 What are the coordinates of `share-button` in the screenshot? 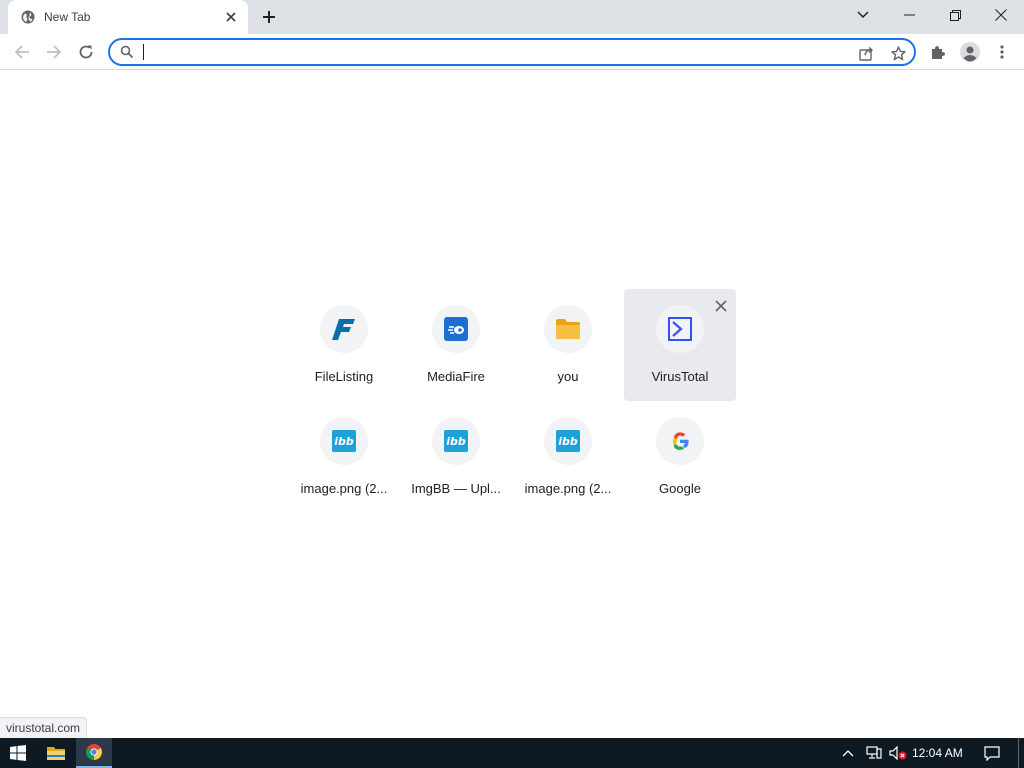 It's located at (866, 53).